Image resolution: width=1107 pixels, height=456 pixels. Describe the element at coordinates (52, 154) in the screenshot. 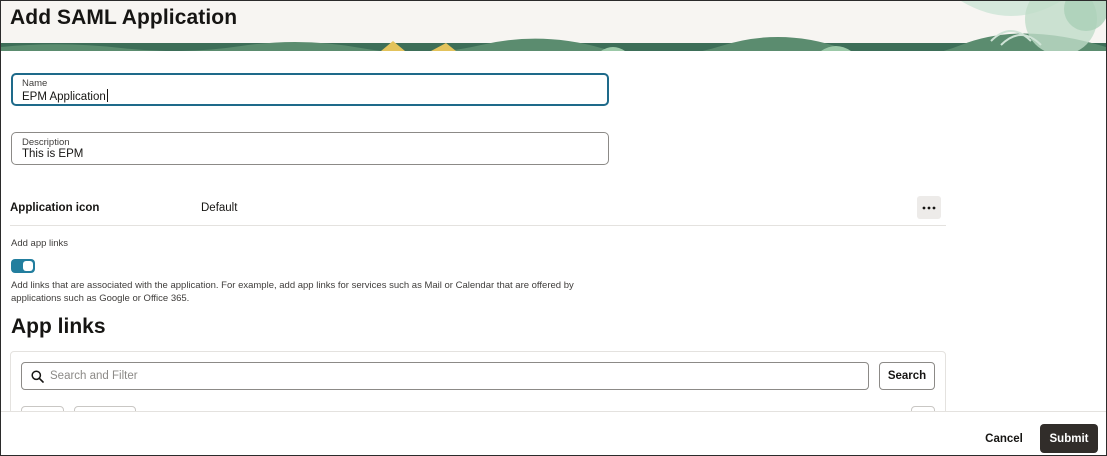

I see `description-input: This is EPM` at that location.